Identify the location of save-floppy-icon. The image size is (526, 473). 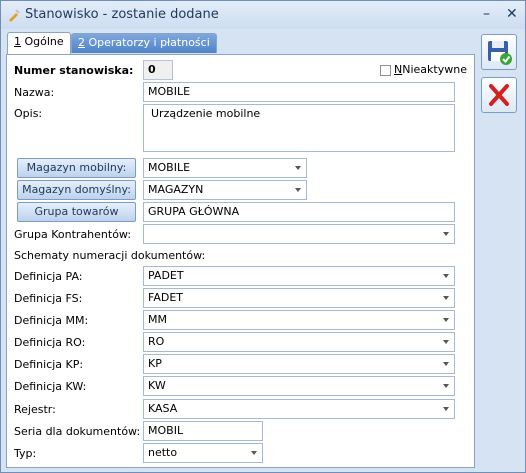
(500, 53).